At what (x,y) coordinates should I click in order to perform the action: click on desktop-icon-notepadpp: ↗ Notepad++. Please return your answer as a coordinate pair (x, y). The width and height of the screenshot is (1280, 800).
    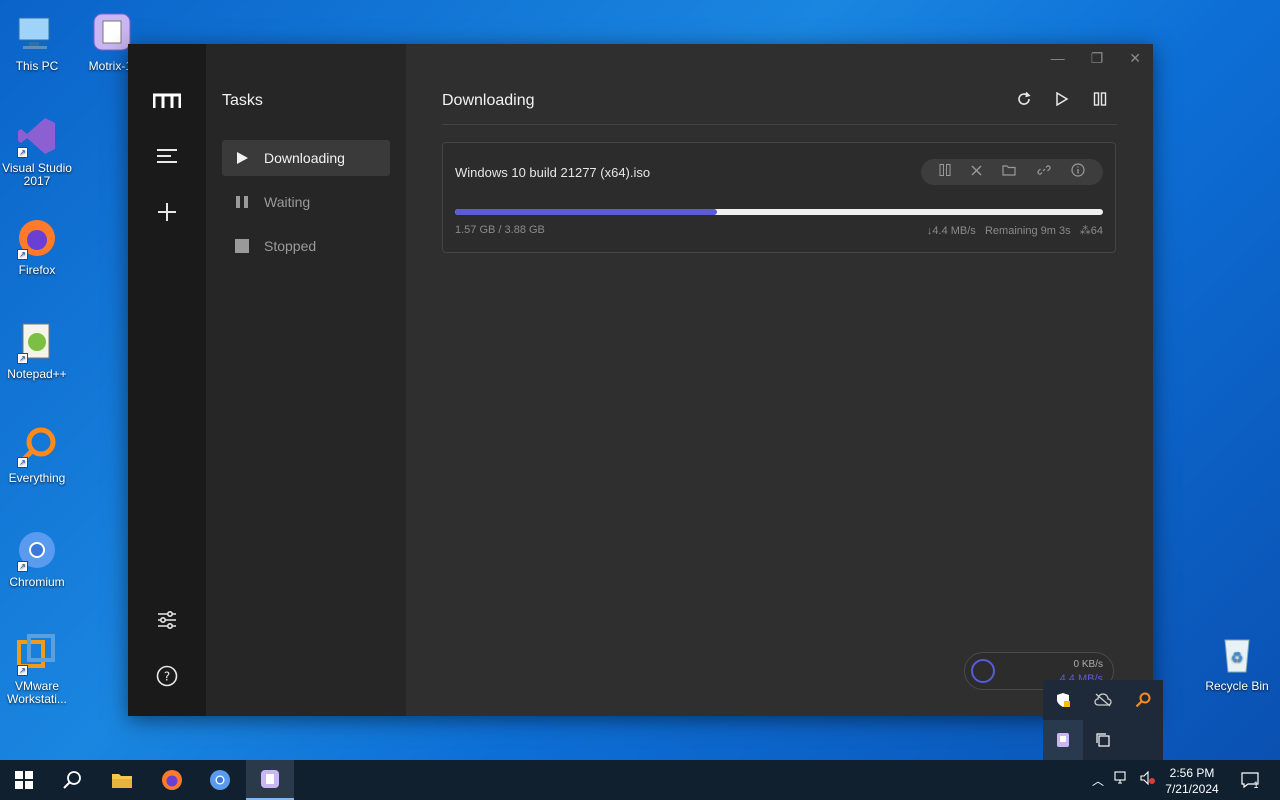
    Looking at the image, I should click on (37, 350).